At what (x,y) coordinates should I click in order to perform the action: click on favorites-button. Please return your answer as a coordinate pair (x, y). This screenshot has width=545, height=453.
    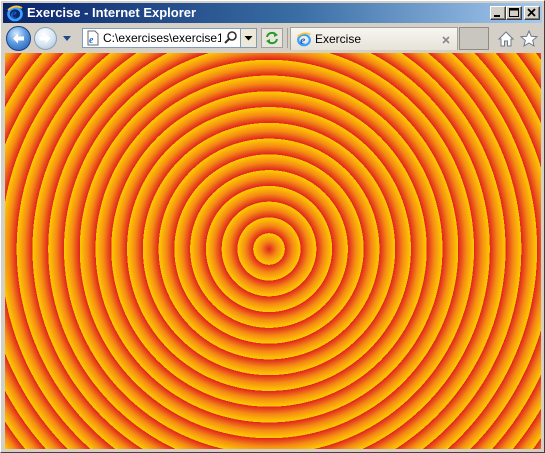
    Looking at the image, I should click on (529, 39).